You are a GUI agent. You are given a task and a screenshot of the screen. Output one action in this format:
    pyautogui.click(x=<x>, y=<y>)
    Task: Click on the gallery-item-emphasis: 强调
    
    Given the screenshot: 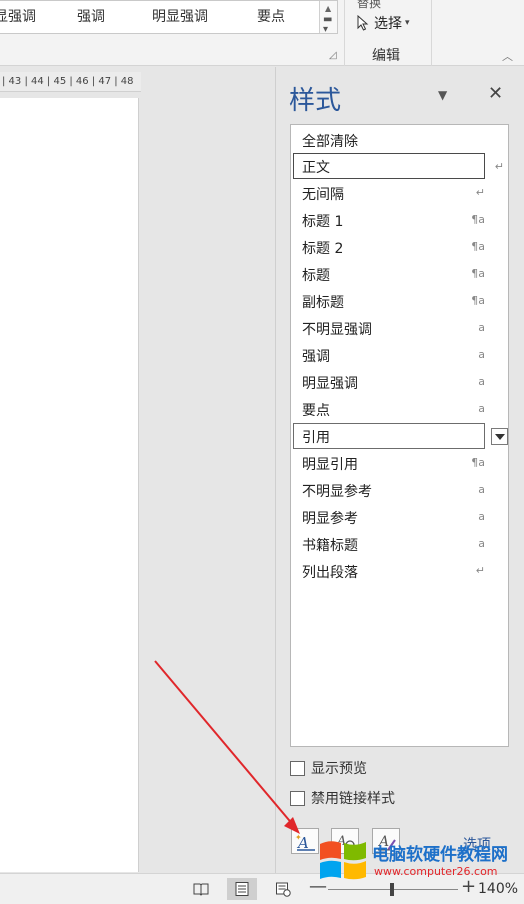 What is the action you would take?
    pyautogui.click(x=91, y=16)
    